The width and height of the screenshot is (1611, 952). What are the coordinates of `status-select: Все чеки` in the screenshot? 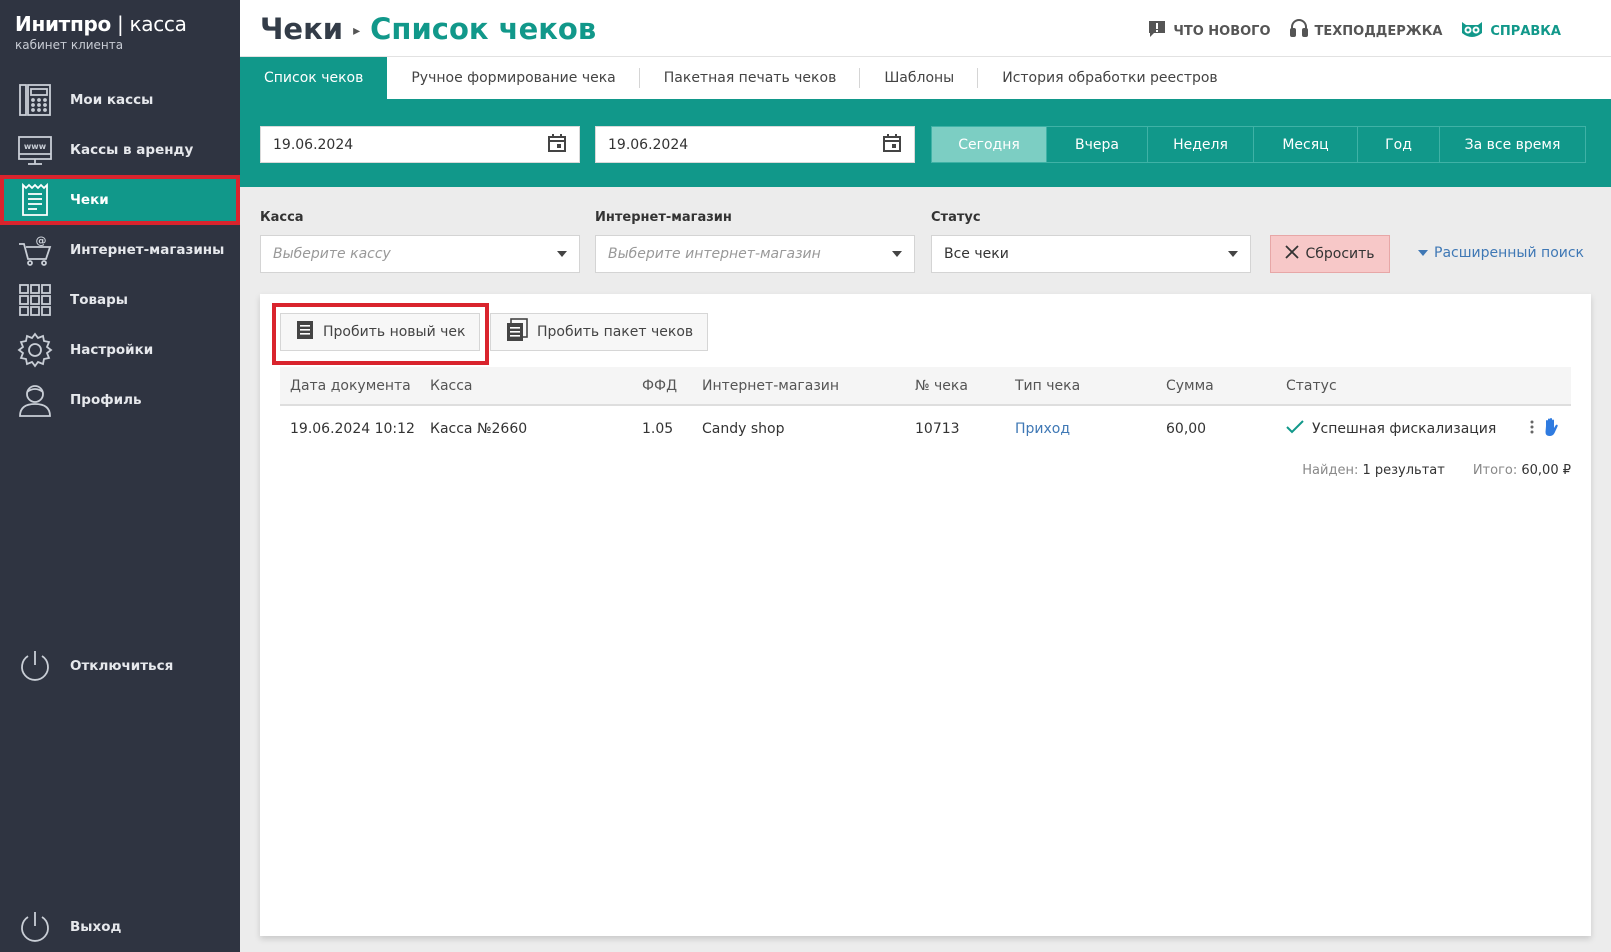 It's located at (1091, 254).